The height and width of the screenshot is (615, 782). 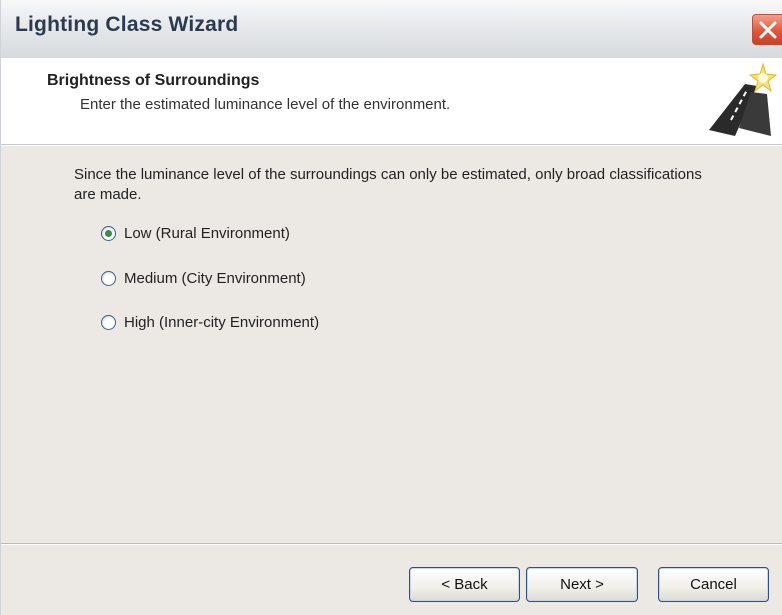 What do you see at coordinates (207, 233) in the screenshot?
I see `radio-label-low: Low (Rural Environment)` at bounding box center [207, 233].